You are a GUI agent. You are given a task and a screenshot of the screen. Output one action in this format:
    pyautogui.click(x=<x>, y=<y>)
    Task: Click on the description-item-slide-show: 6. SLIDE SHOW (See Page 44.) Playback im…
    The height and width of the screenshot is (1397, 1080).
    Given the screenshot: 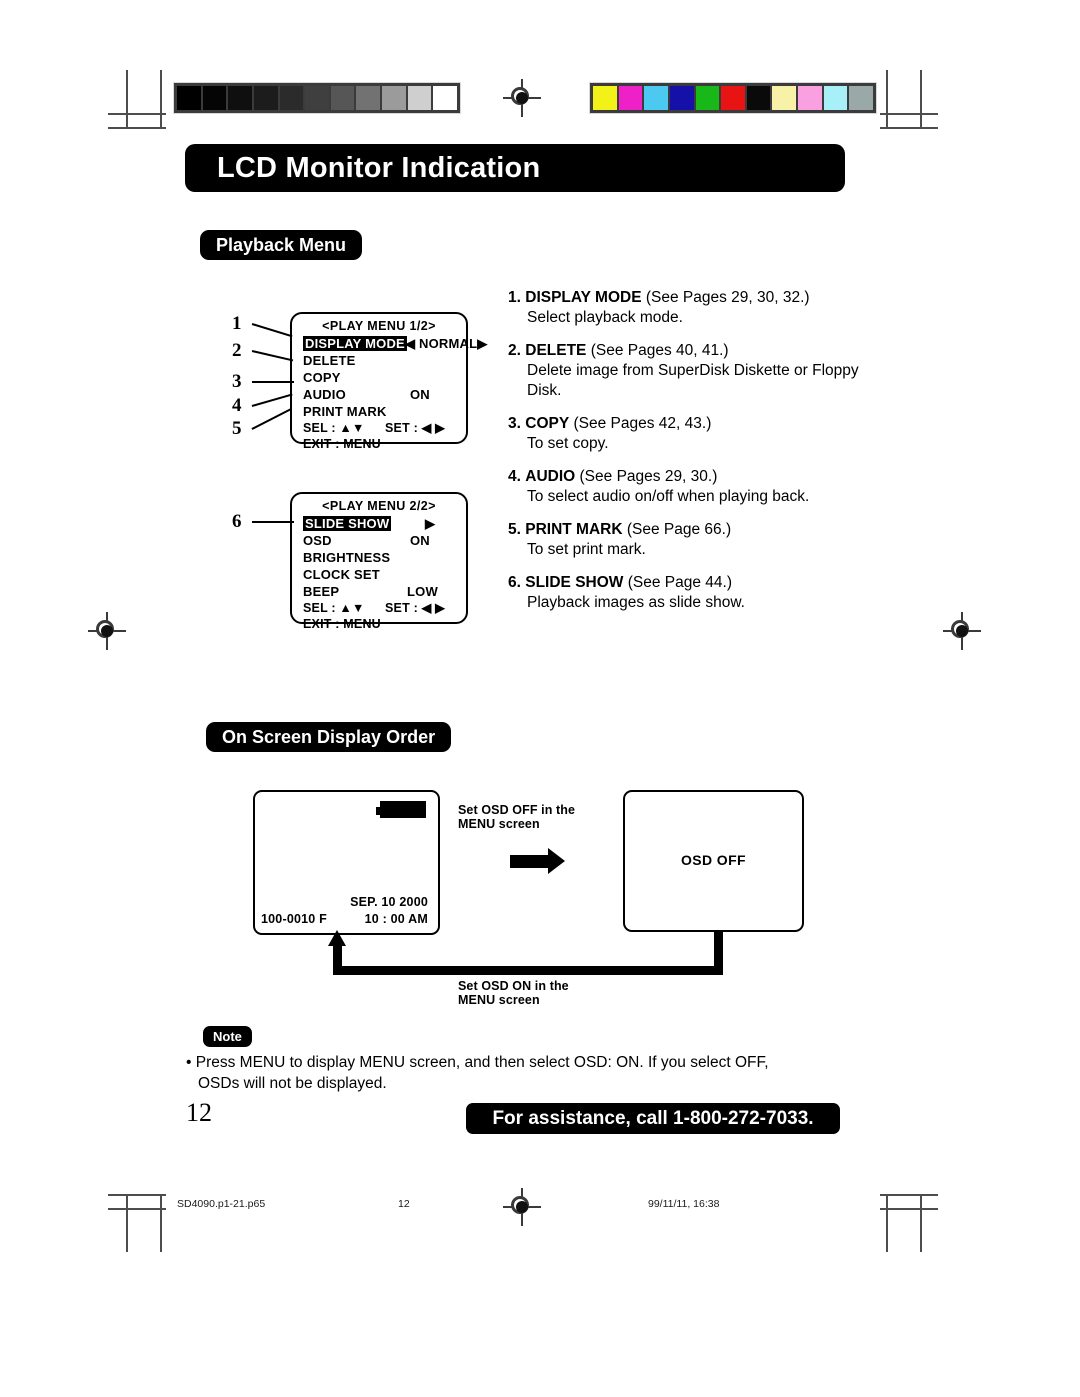 What is the action you would take?
    pyautogui.click(x=688, y=593)
    